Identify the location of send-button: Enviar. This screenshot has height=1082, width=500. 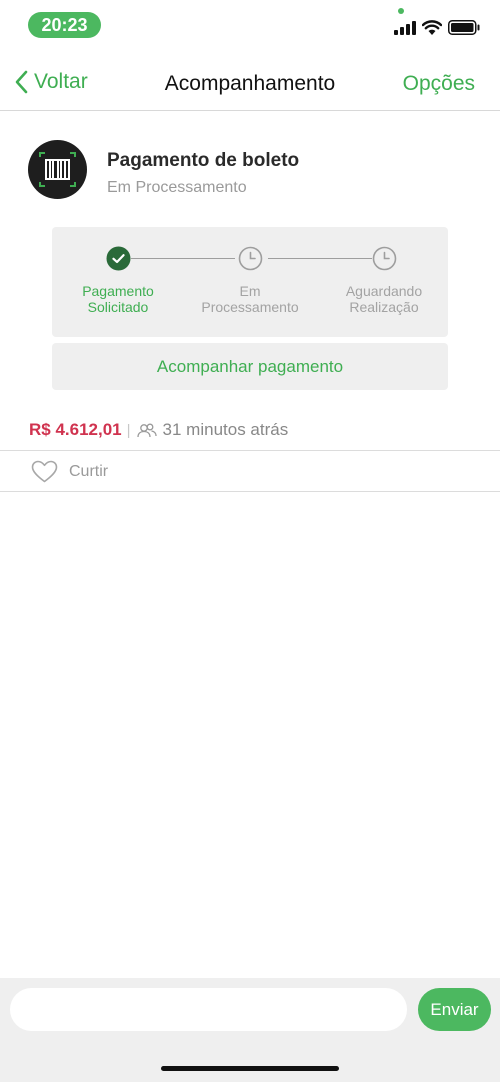
(454, 1009).